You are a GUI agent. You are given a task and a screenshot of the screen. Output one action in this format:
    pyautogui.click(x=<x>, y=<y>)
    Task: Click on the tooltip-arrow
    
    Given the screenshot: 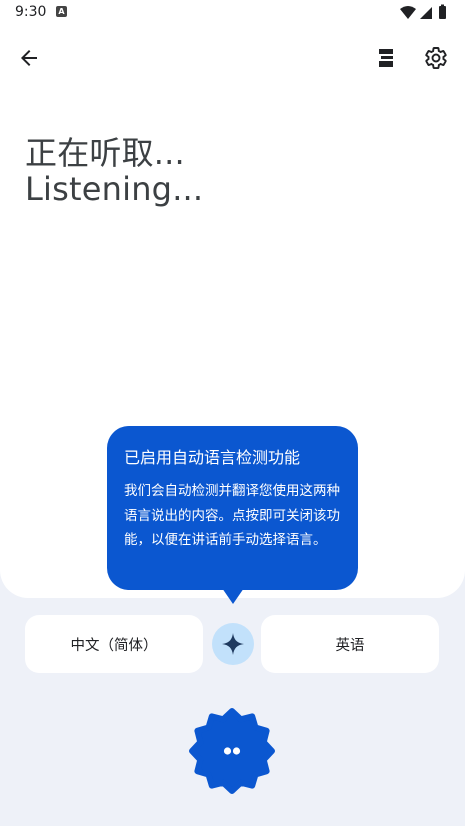 What is the action you would take?
    pyautogui.click(x=233, y=596)
    